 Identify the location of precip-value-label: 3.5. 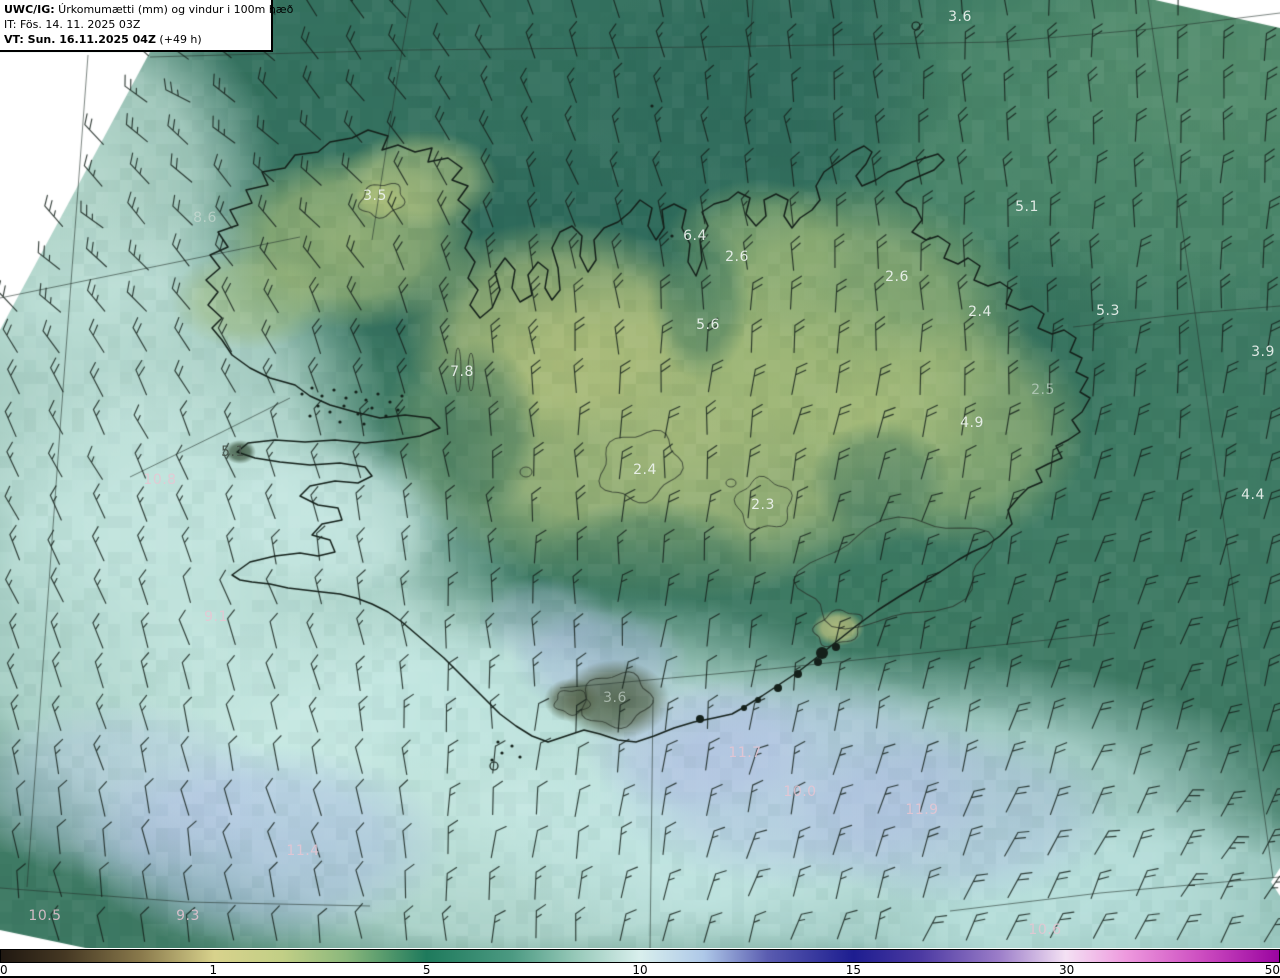
(375, 196).